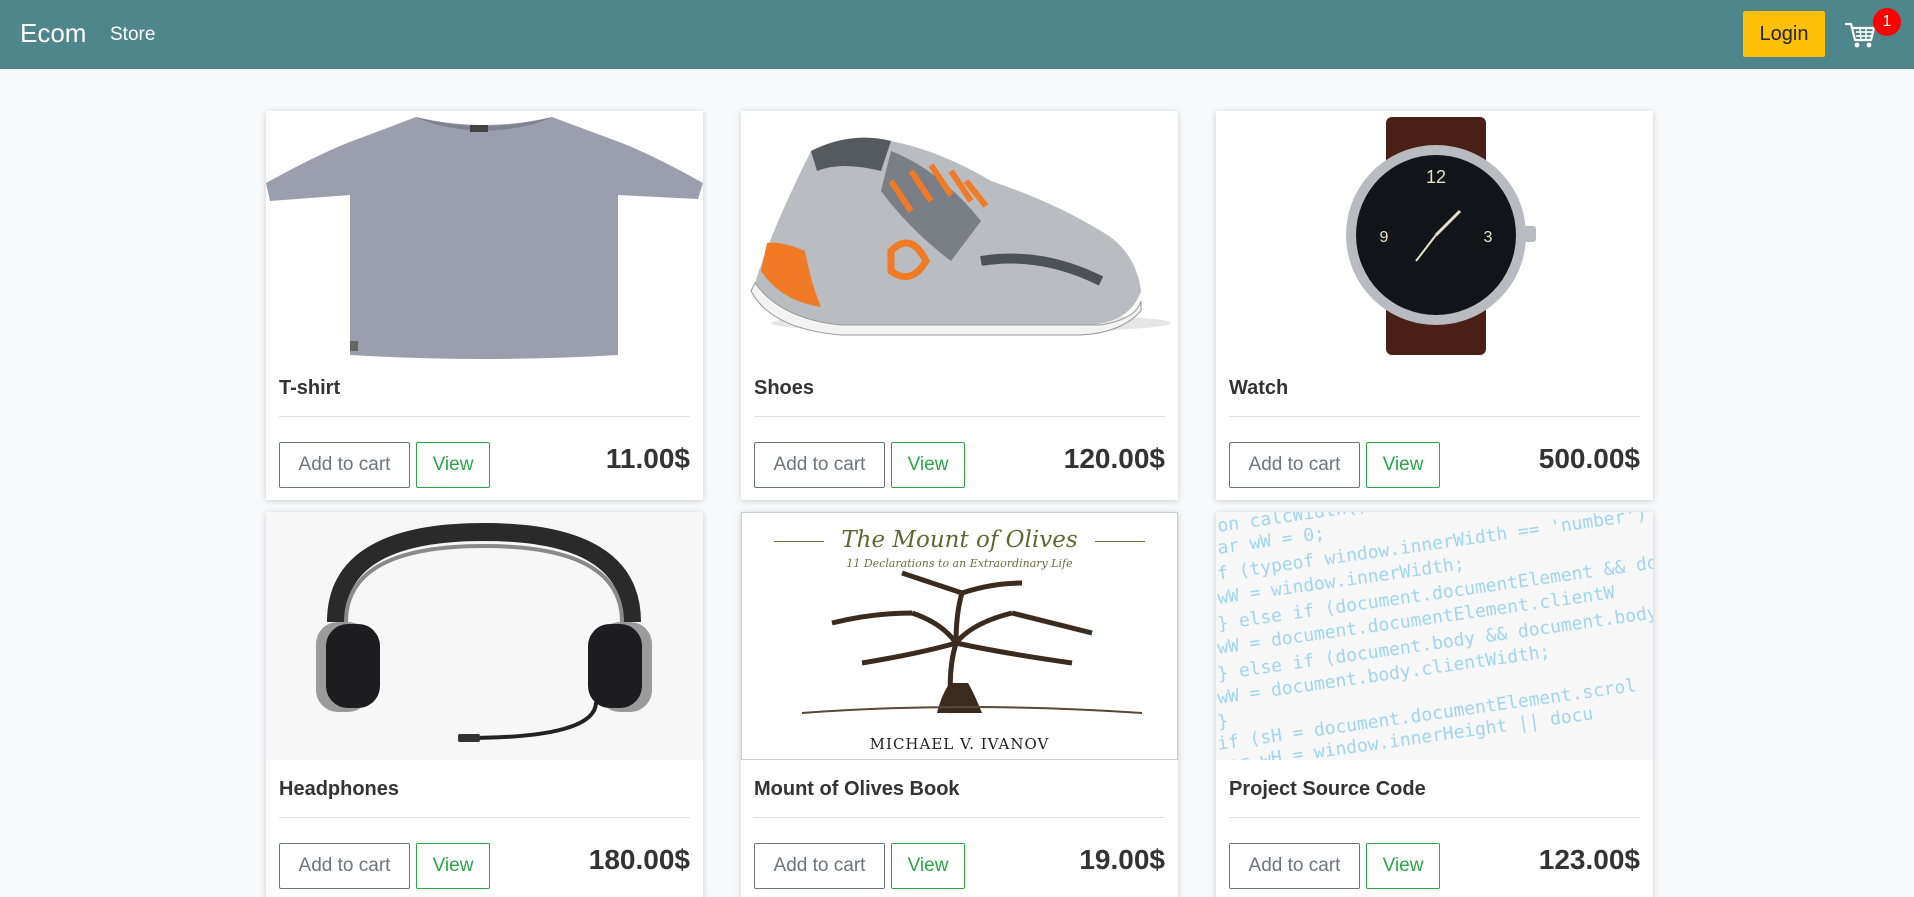 Image resolution: width=1914 pixels, height=897 pixels. Describe the element at coordinates (1122, 859) in the screenshot. I see `product-price: 19.00$` at that location.